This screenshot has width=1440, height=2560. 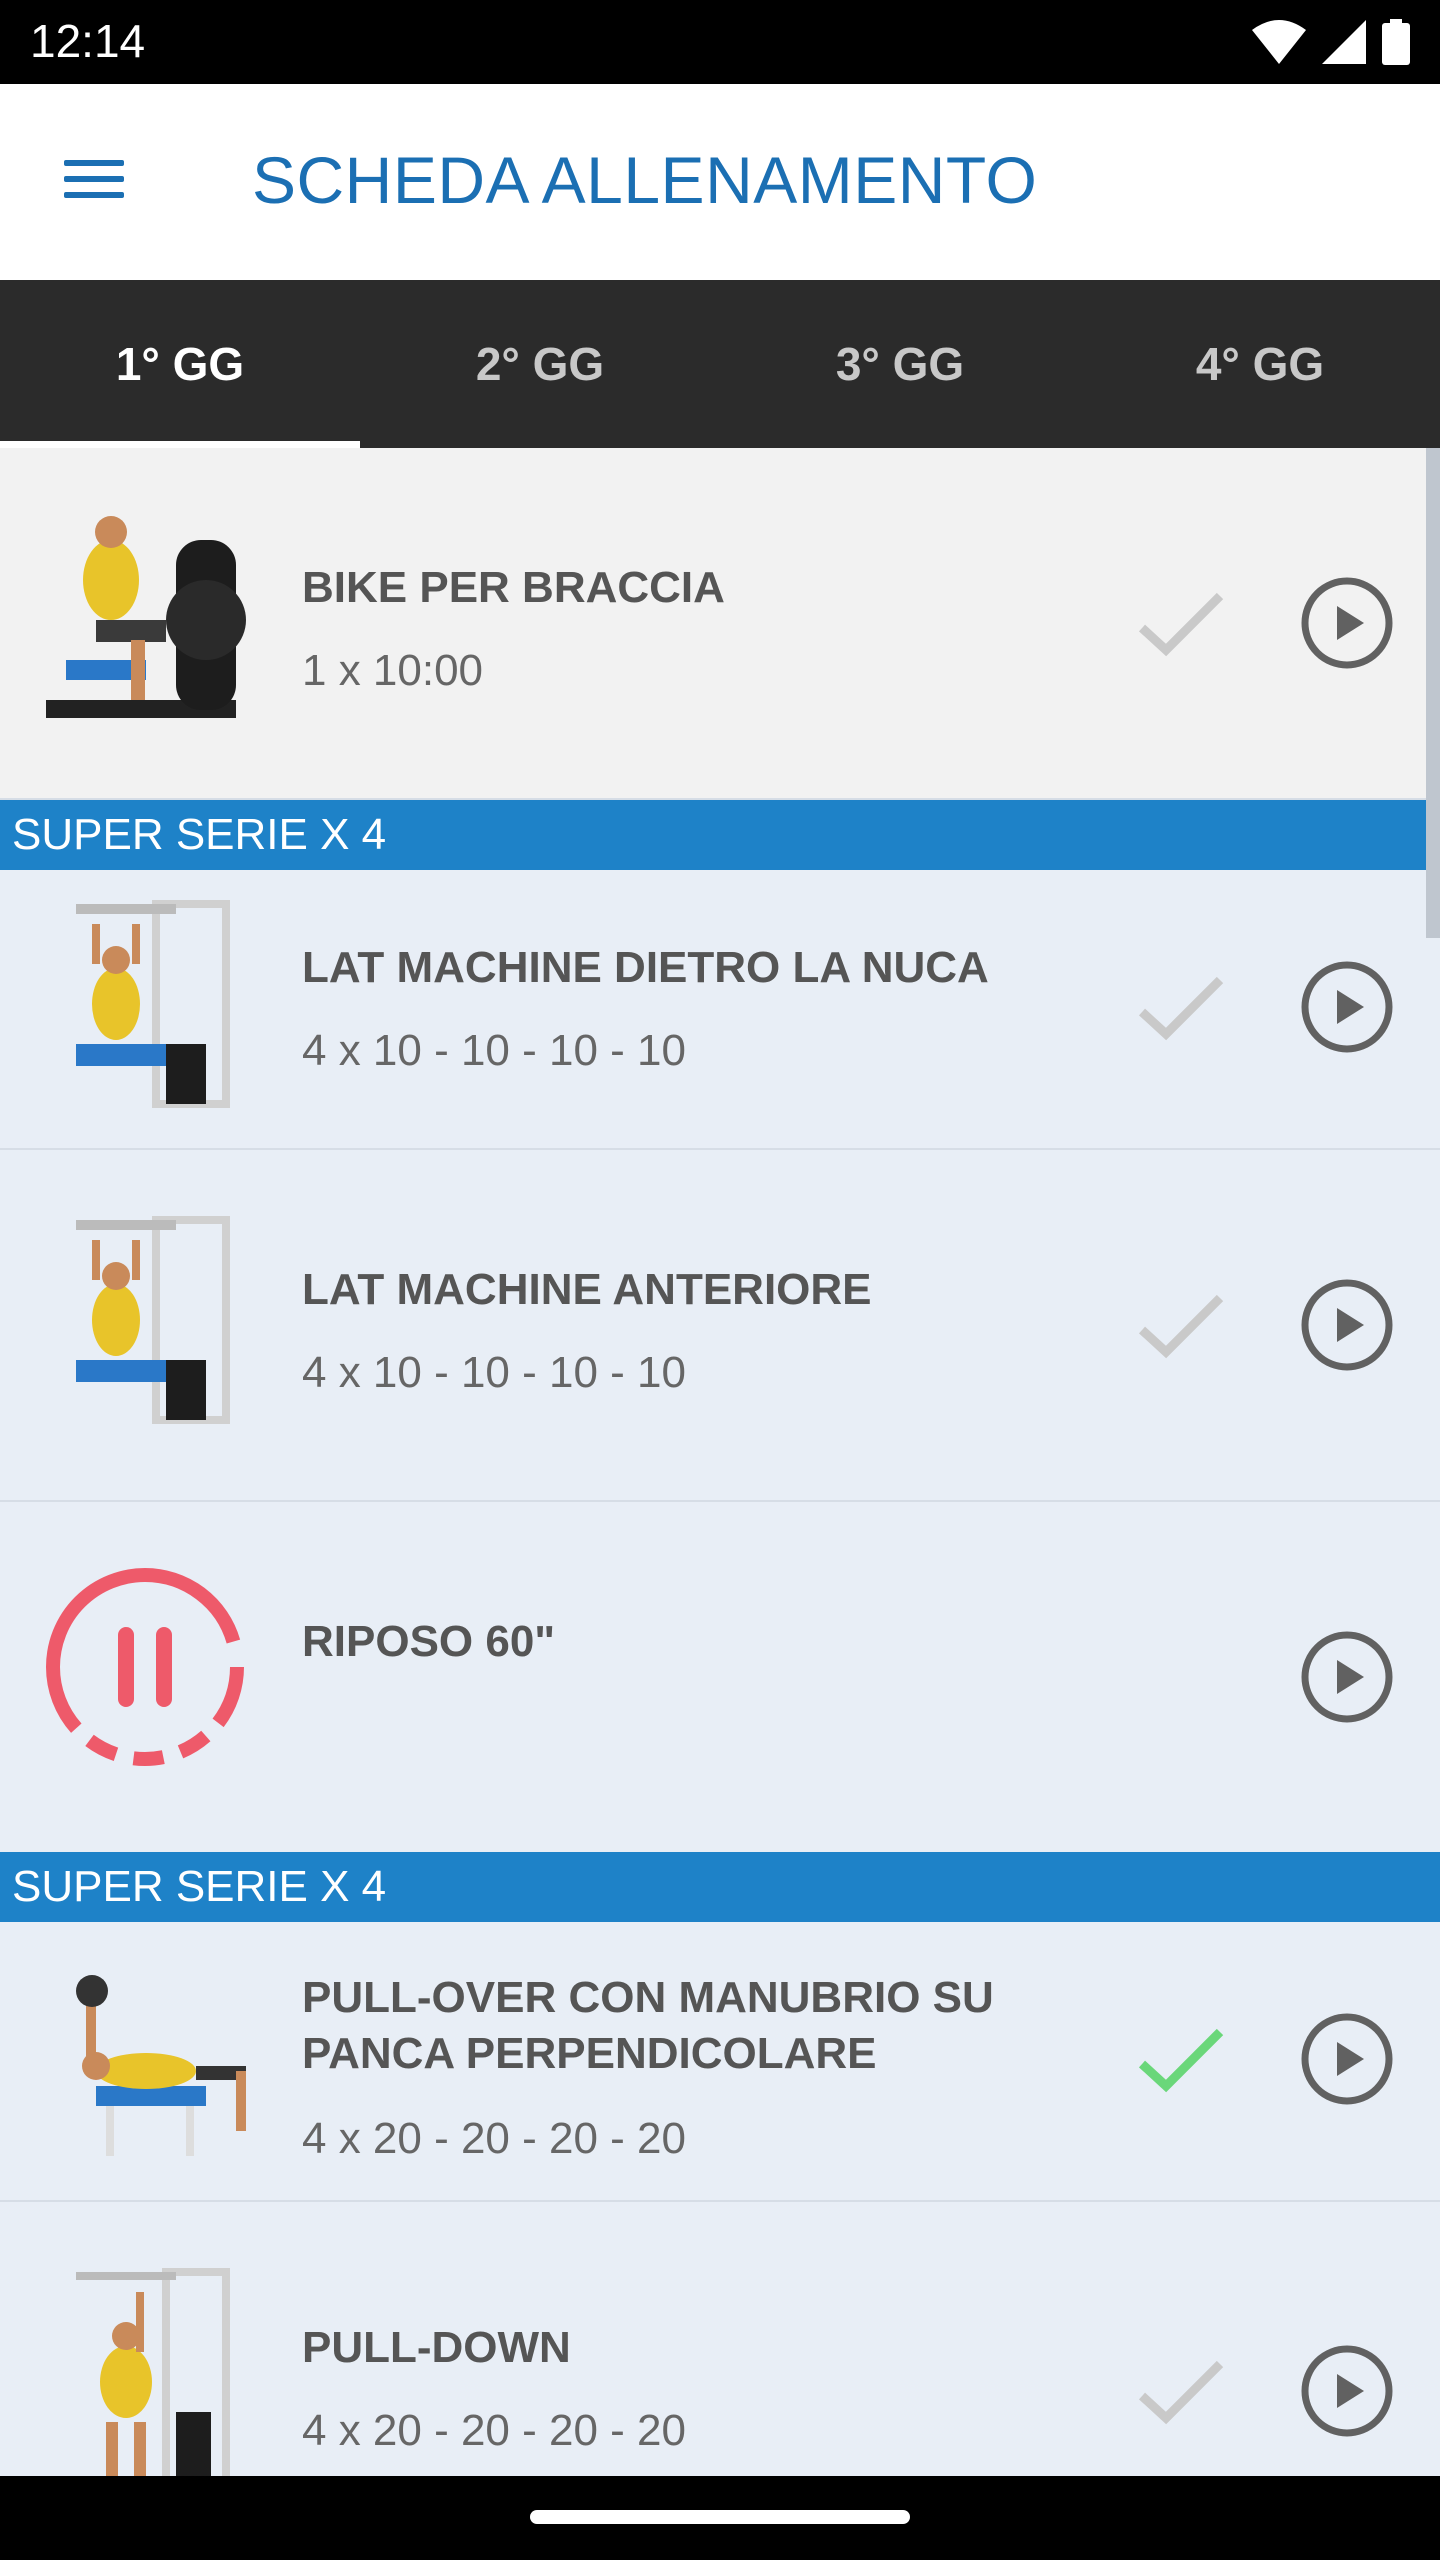 I want to click on home-gesture-handle, so click(x=720, y=2517).